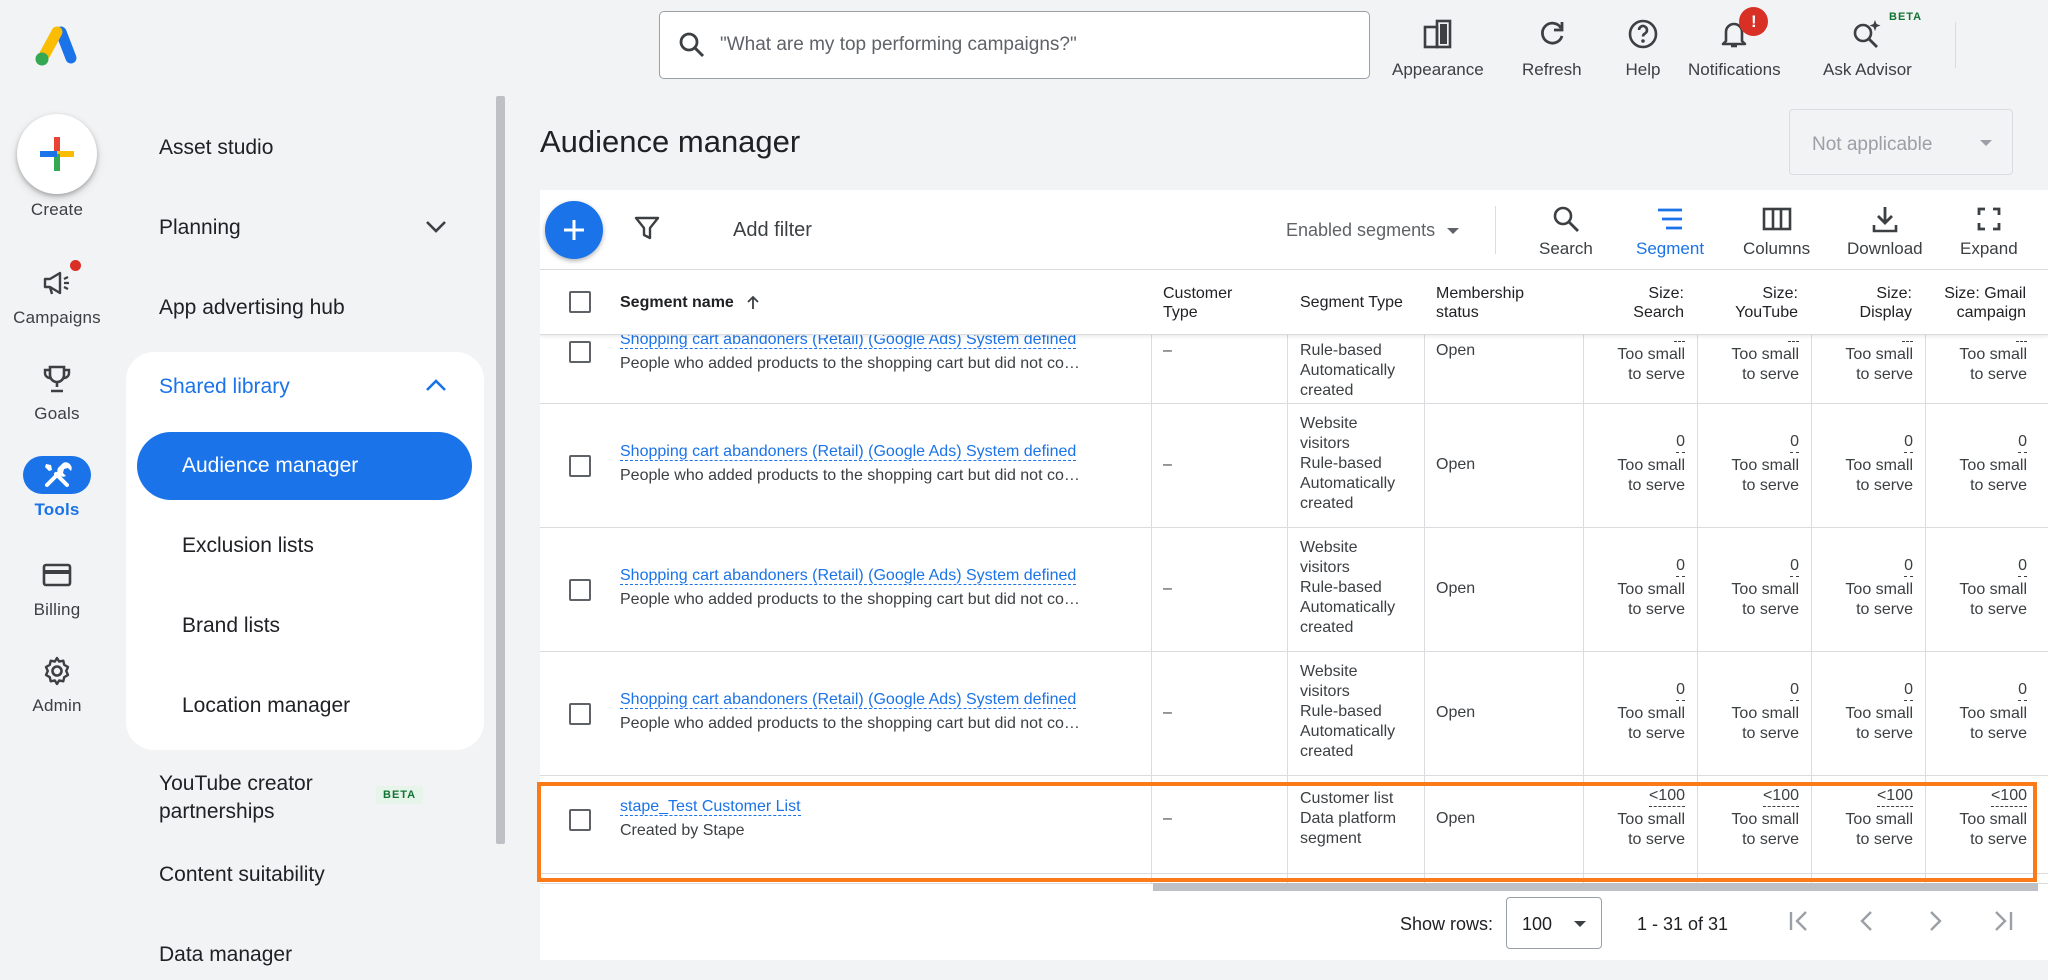  Describe the element at coordinates (1906, 17) in the screenshot. I see `advisor-beta-label: BETA` at that location.